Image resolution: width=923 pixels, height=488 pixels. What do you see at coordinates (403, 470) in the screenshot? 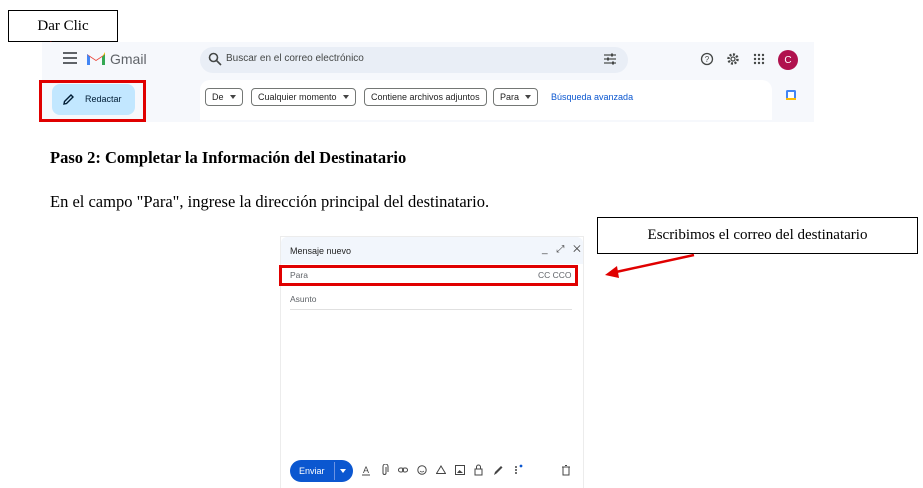
I see `link-icon` at bounding box center [403, 470].